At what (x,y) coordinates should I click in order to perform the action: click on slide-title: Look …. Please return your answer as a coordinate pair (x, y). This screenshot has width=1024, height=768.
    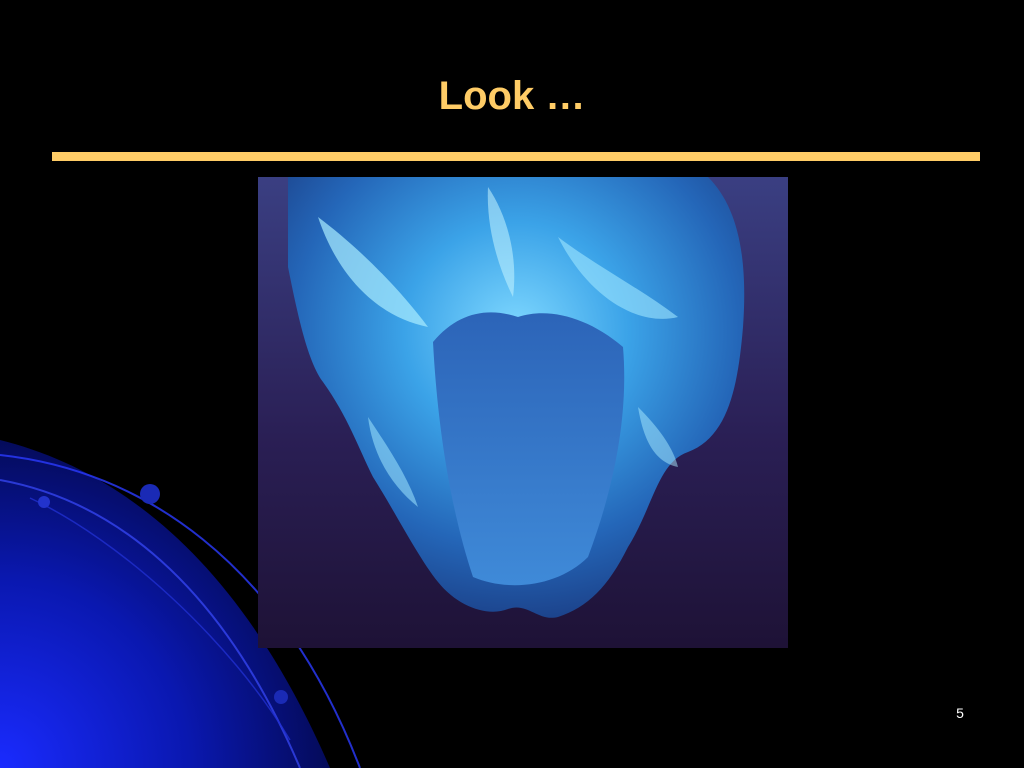
    Looking at the image, I should click on (512, 96).